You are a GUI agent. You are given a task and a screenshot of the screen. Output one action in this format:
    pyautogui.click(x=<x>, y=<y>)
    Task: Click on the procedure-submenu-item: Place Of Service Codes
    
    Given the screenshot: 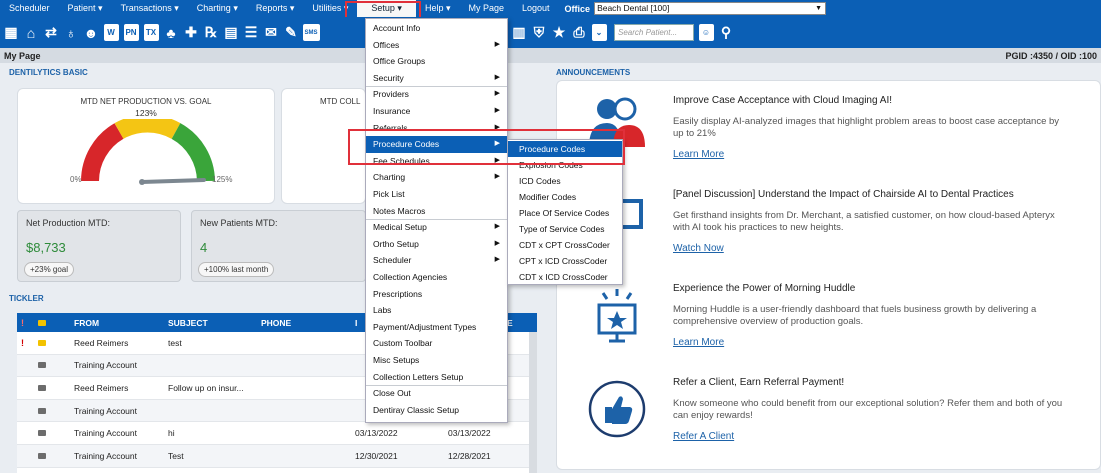 What is the action you would take?
    pyautogui.click(x=565, y=213)
    